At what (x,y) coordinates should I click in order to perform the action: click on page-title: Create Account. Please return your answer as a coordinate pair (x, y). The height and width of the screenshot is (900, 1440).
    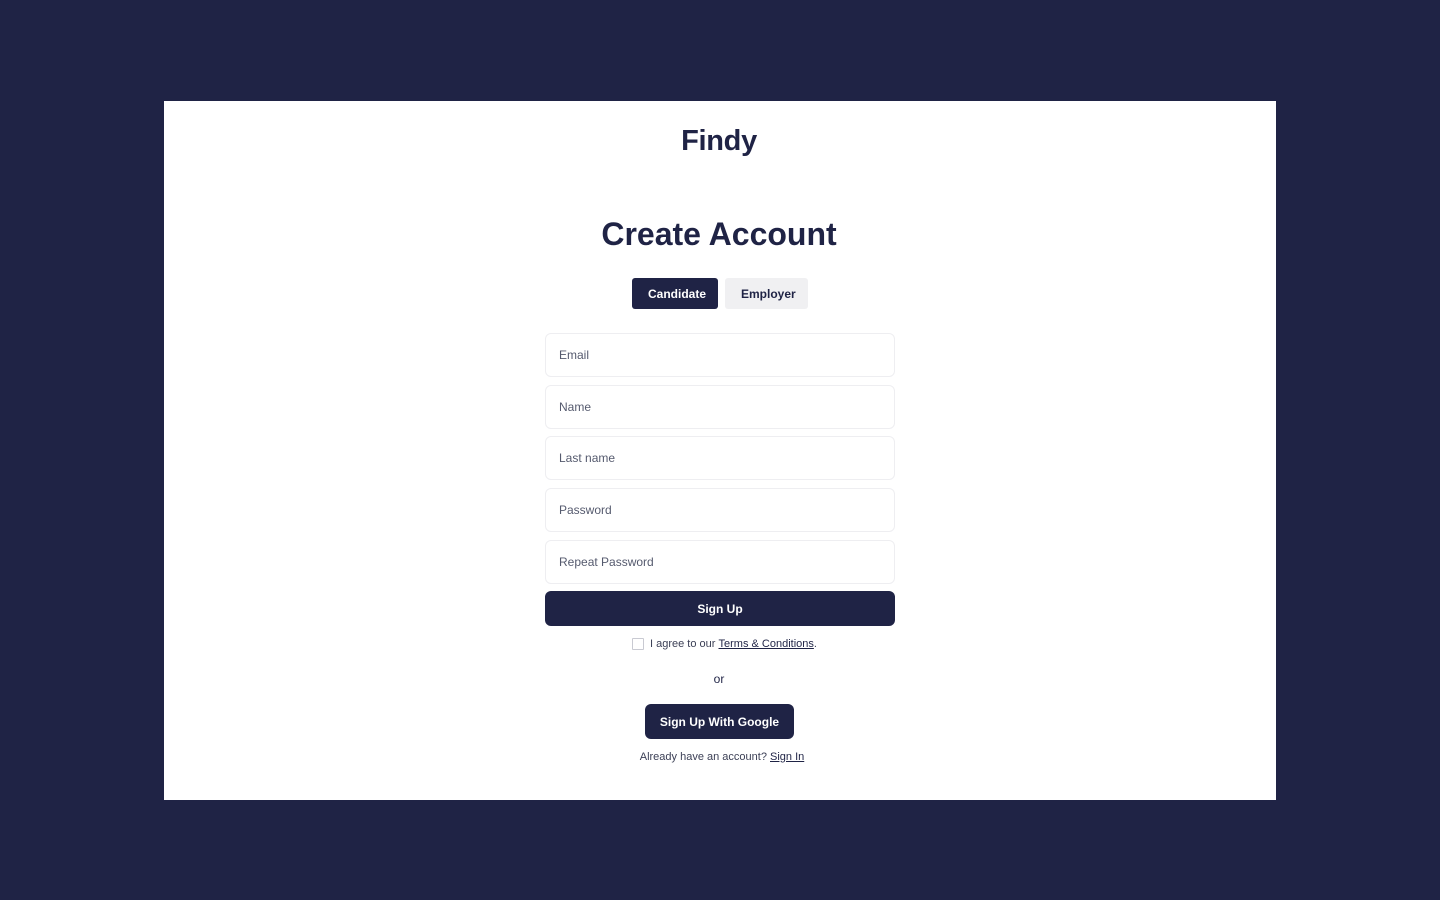
    Looking at the image, I should click on (719, 234).